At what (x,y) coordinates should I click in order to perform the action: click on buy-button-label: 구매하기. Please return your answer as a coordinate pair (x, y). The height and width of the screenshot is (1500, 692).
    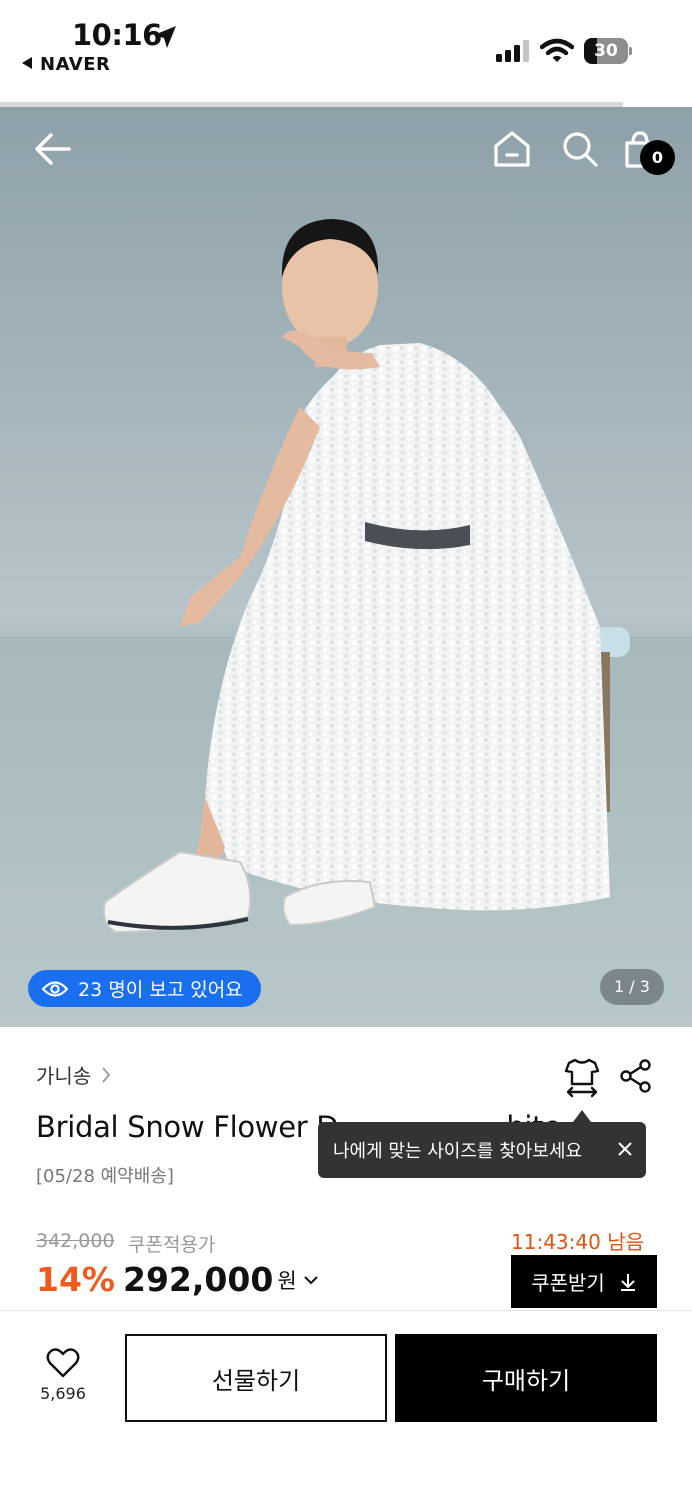
    Looking at the image, I should click on (526, 1380).